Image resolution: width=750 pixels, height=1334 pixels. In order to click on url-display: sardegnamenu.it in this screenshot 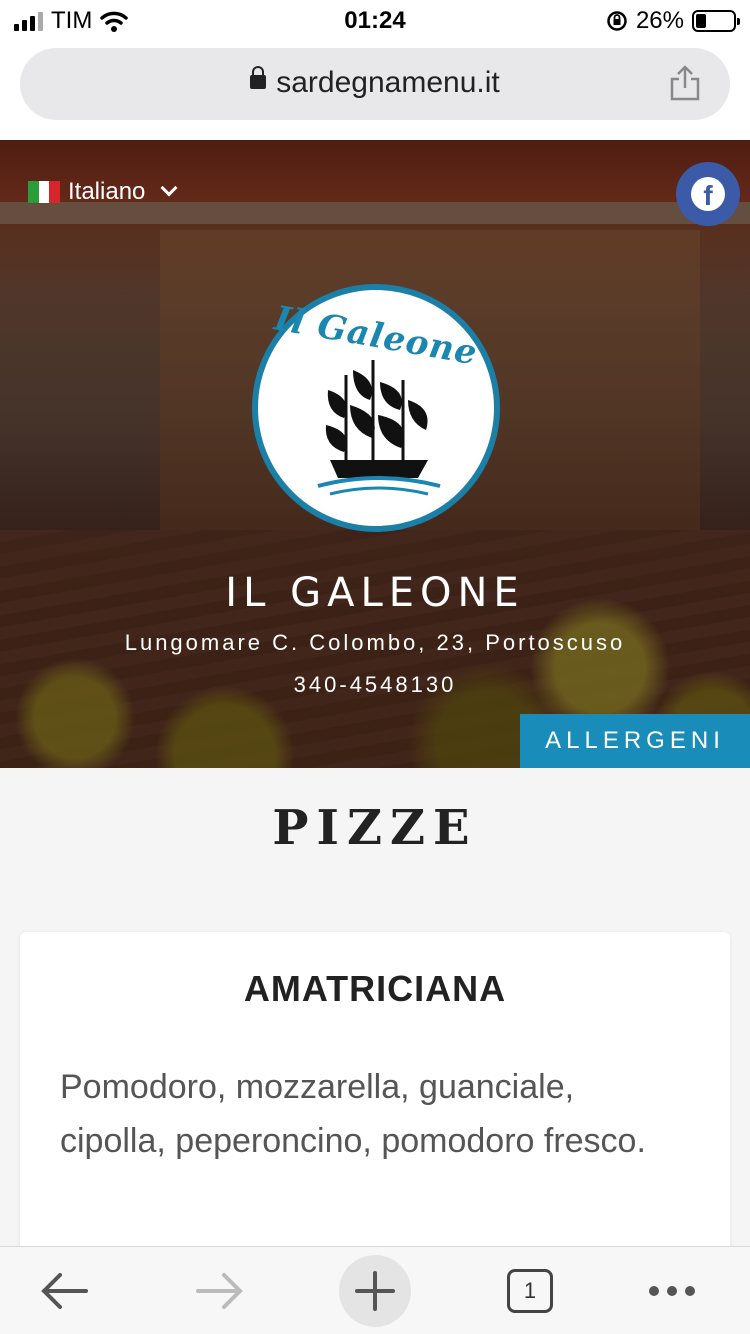, I will do `click(375, 83)`.